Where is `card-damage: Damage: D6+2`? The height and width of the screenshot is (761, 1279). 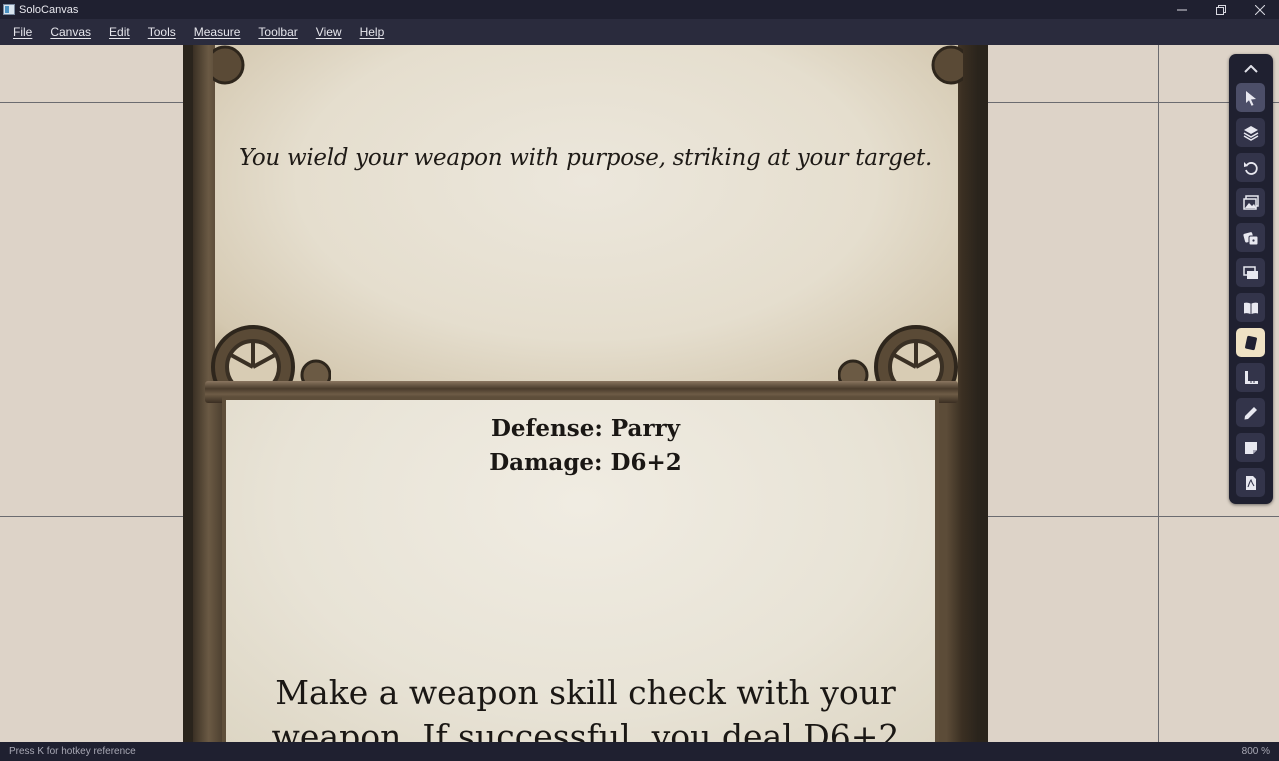 card-damage: Damage: D6+2 is located at coordinates (585, 462).